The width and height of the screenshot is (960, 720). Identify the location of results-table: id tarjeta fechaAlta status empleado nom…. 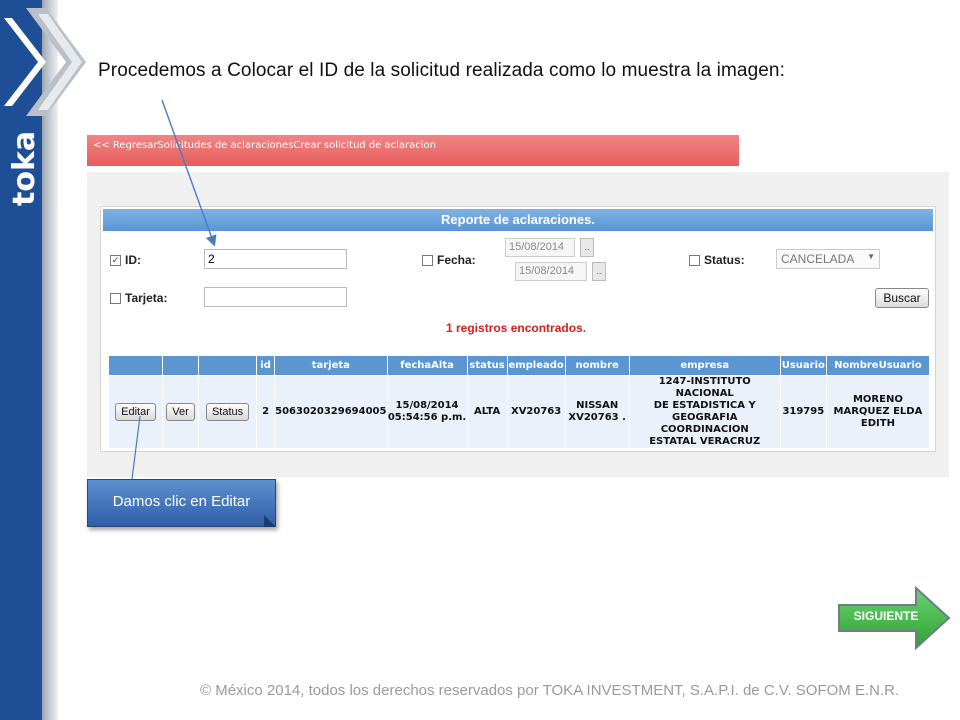
(519, 402).